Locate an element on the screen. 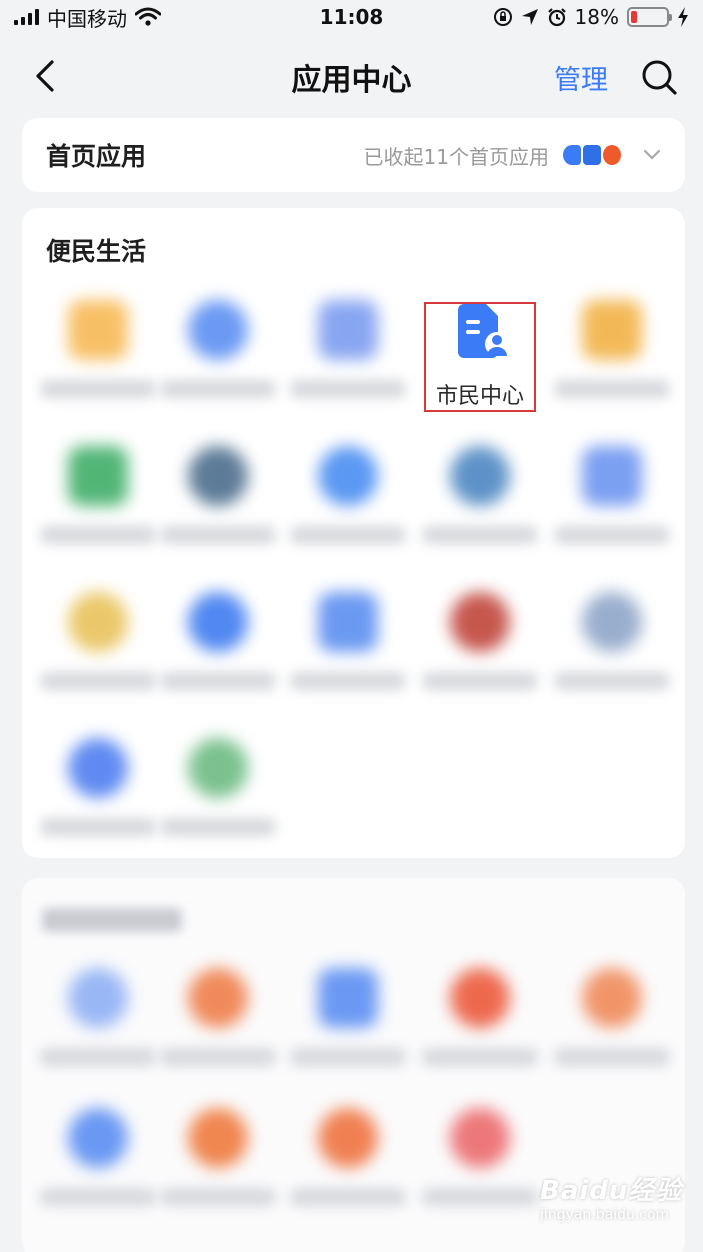  home-apps-card: 首页应用 已收起11个首页应用 is located at coordinates (353, 155).